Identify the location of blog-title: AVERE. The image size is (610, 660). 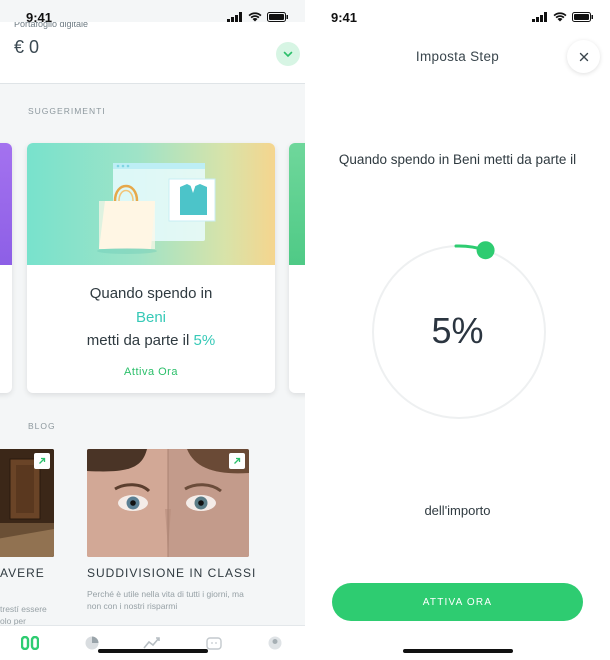
(22, 573).